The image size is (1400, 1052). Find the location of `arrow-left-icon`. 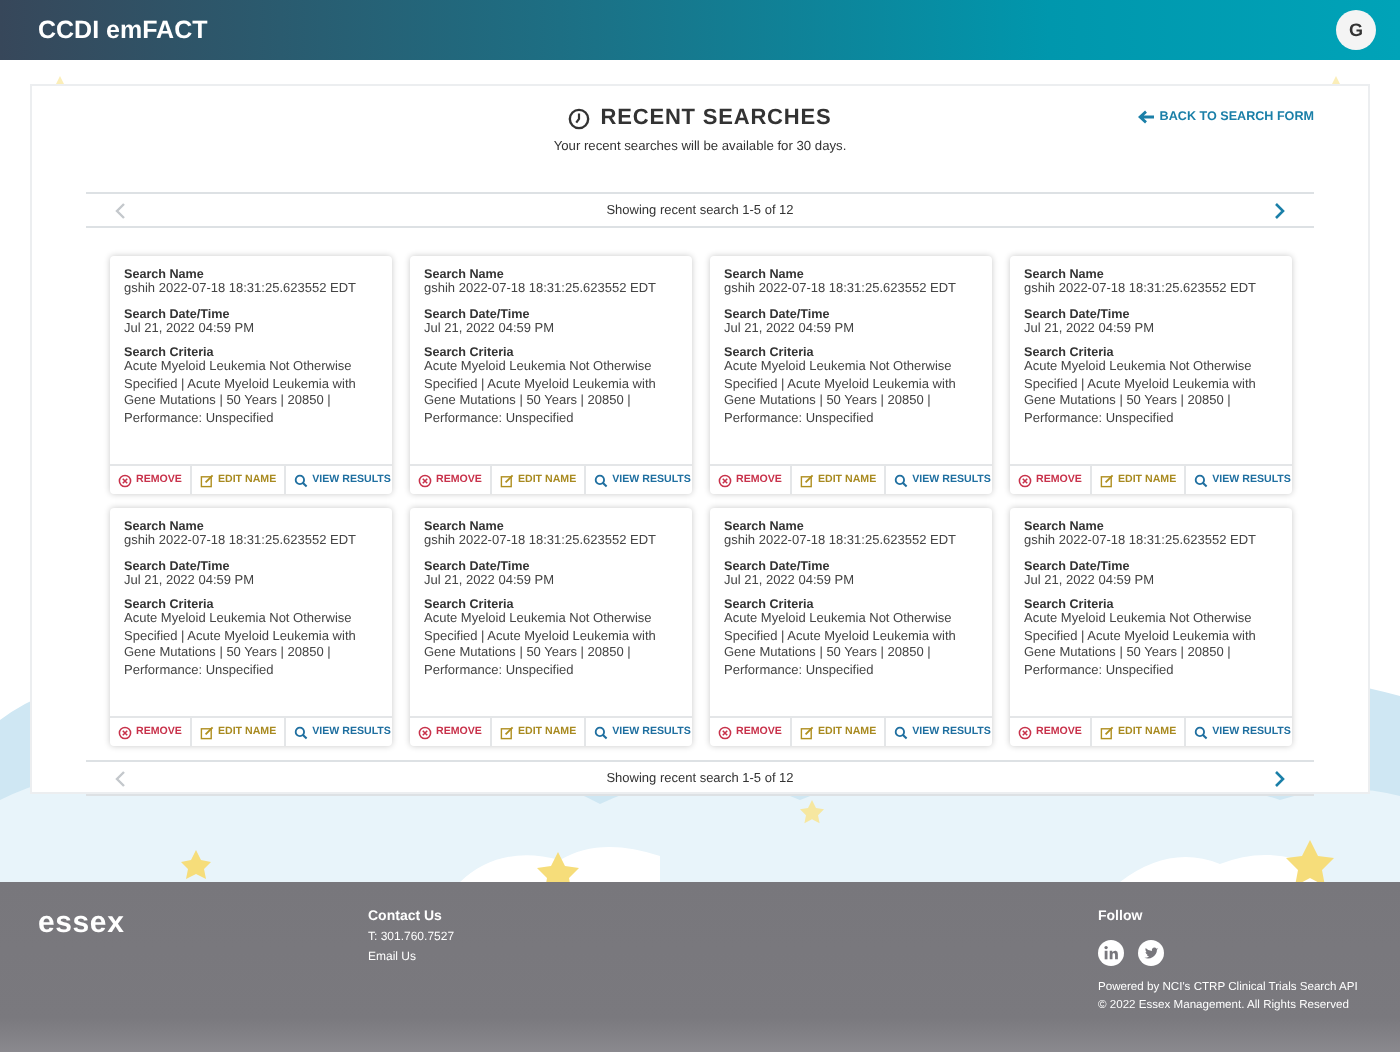

arrow-left-icon is located at coordinates (1145, 117).